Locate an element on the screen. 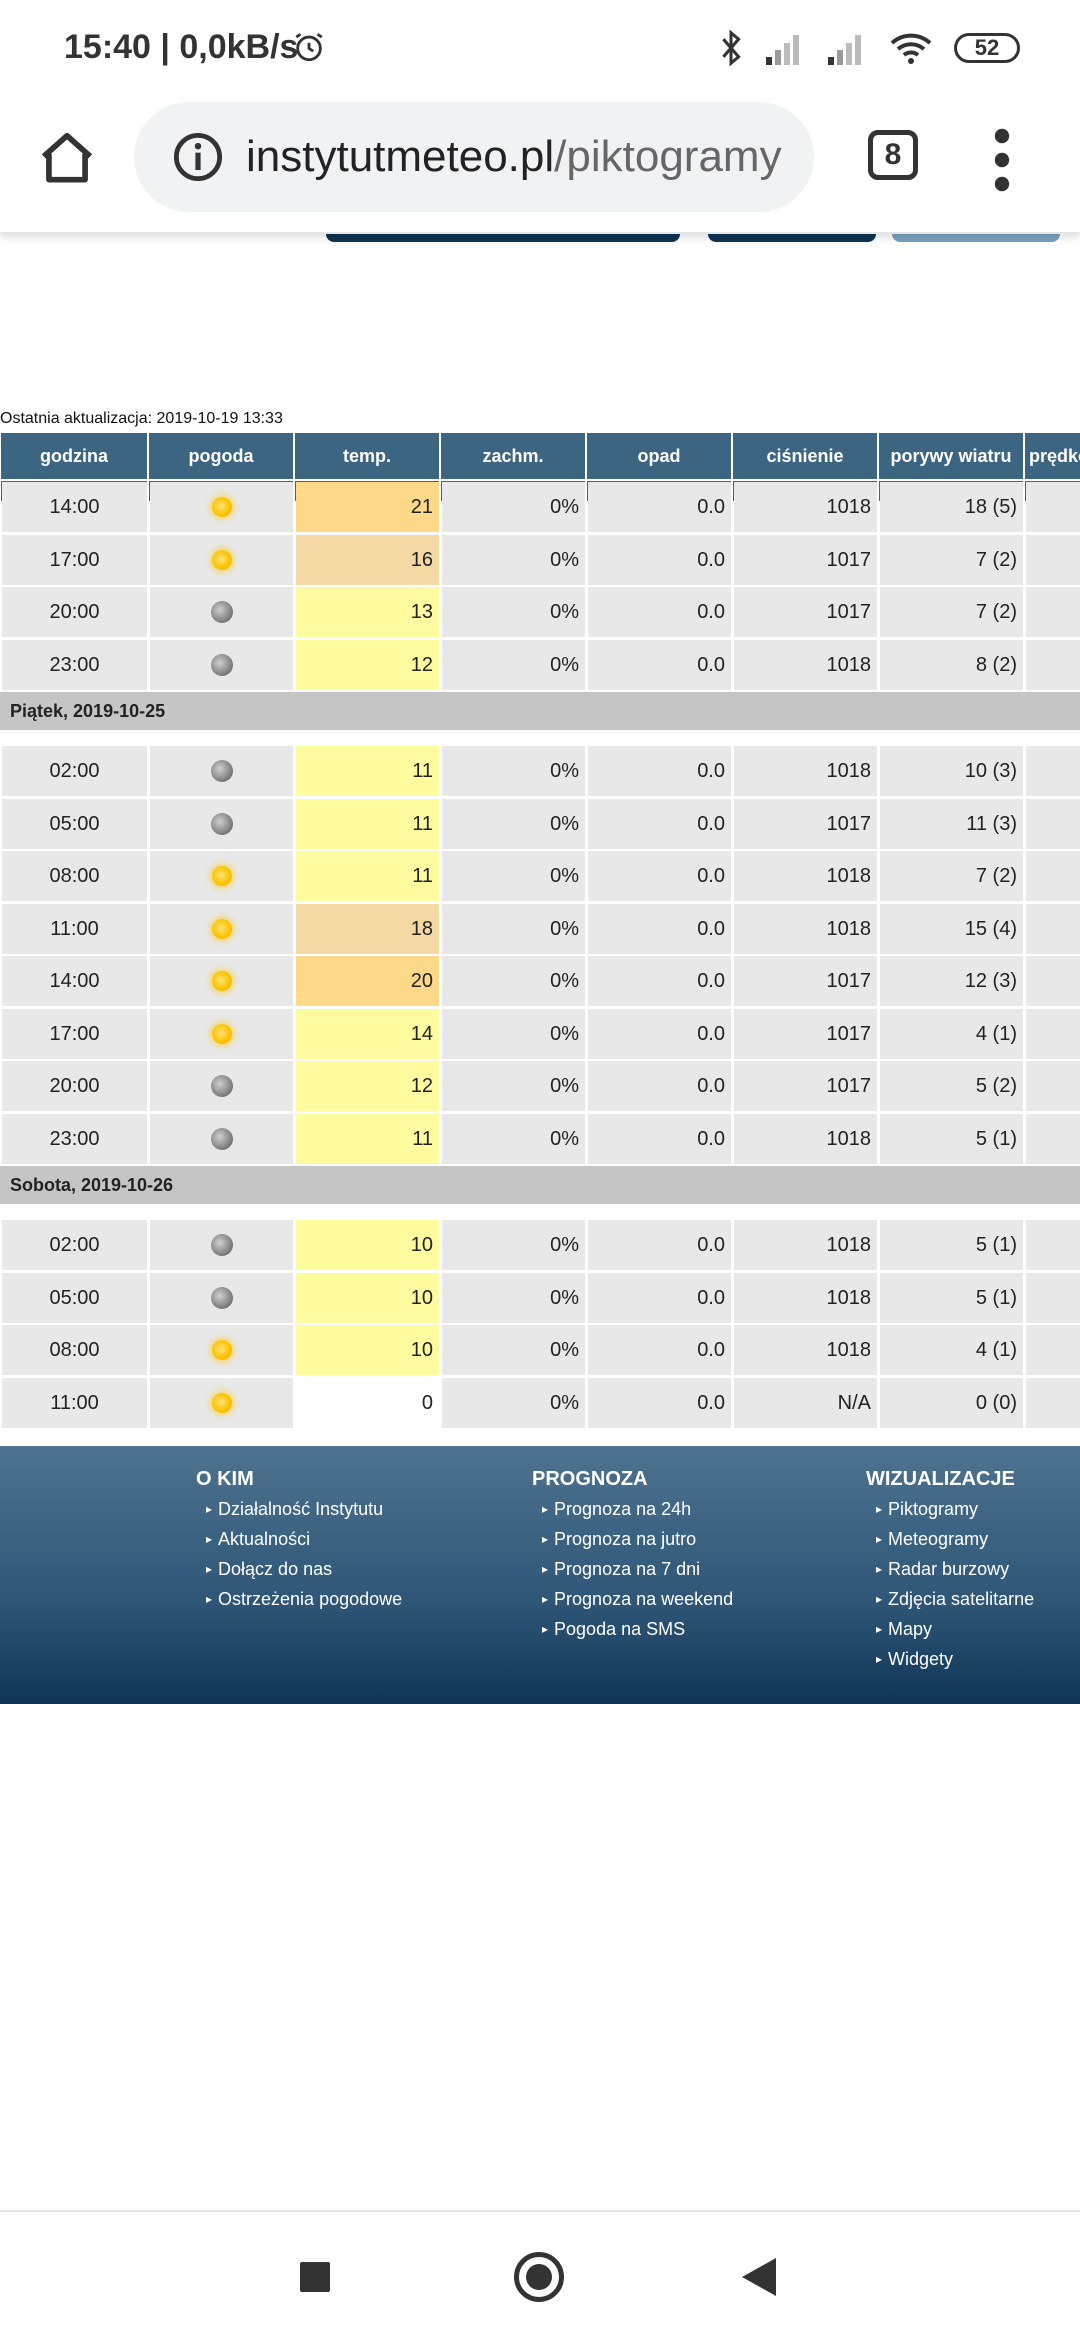 This screenshot has width=1080, height=2342. table-header-2: temp. is located at coordinates (367, 456).